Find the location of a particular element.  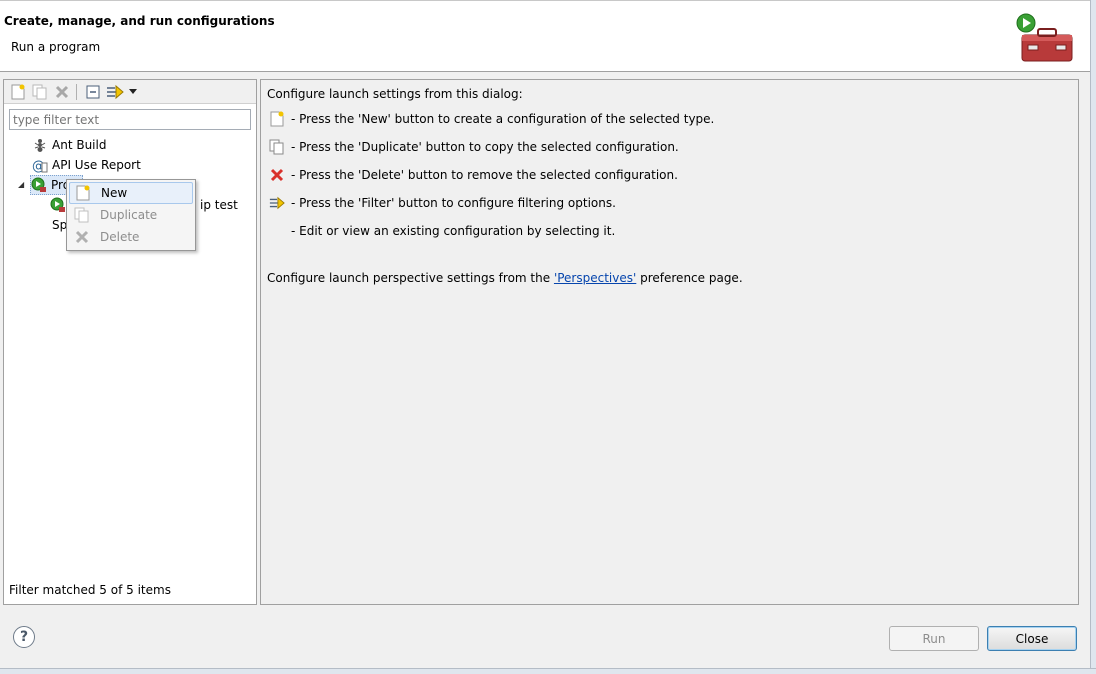

filter-status: Filter matched 5 of 5 items is located at coordinates (90, 590).